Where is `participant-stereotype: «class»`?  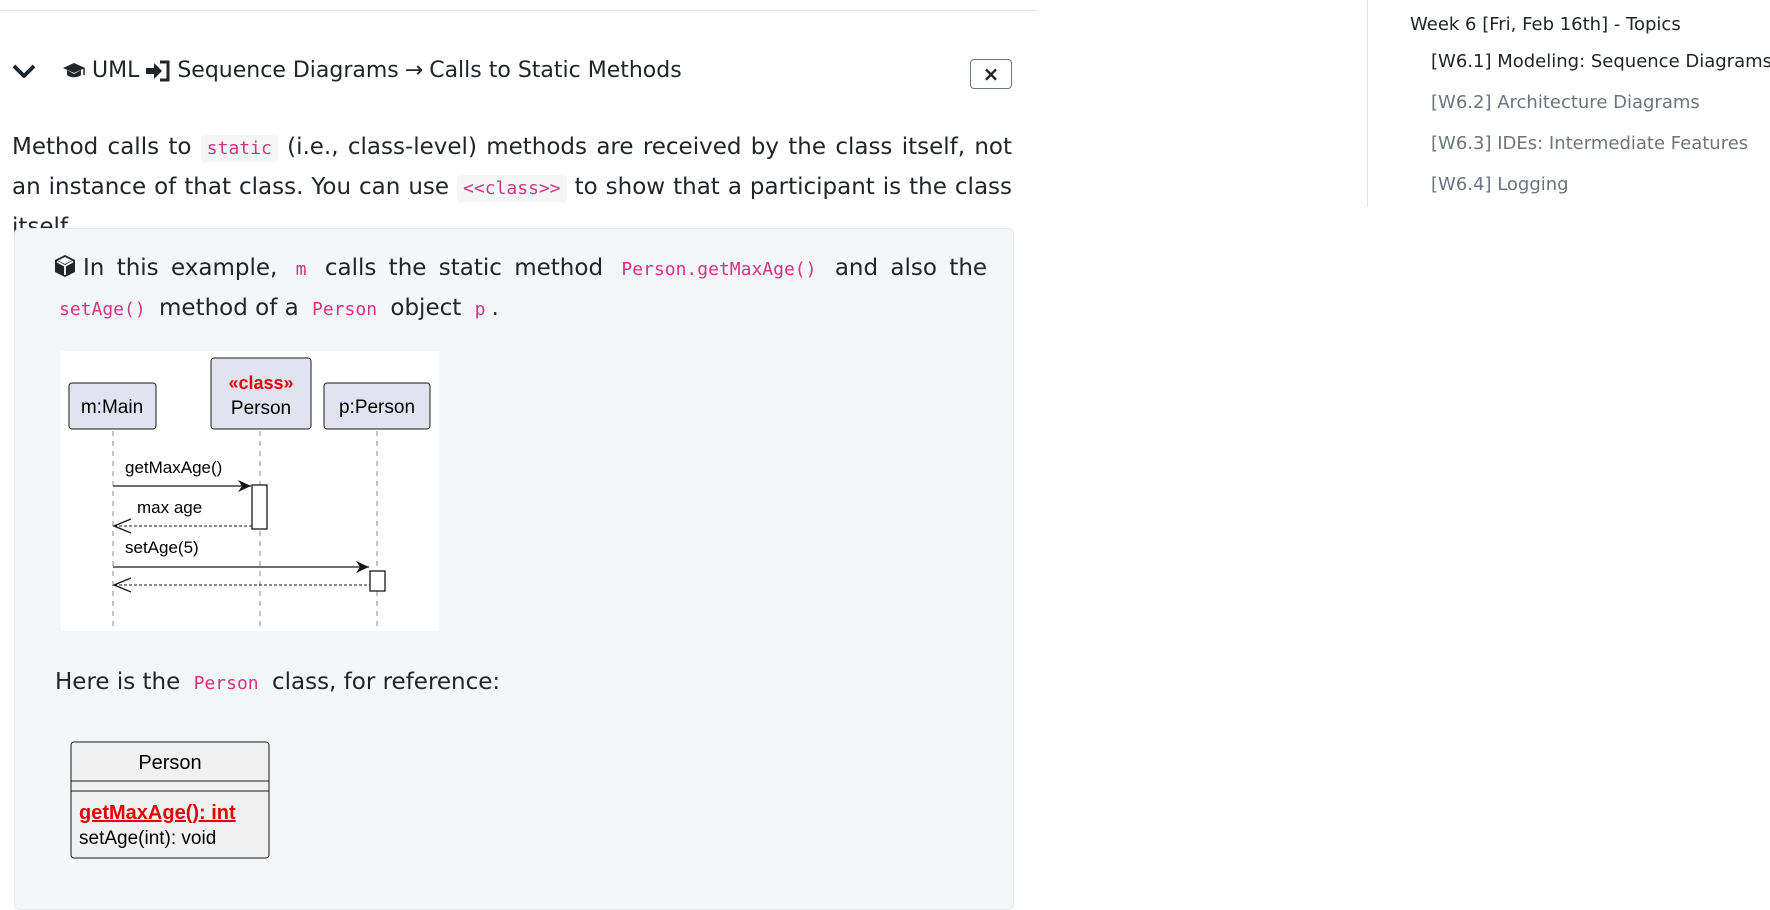
participant-stereotype: «class» is located at coordinates (260, 383).